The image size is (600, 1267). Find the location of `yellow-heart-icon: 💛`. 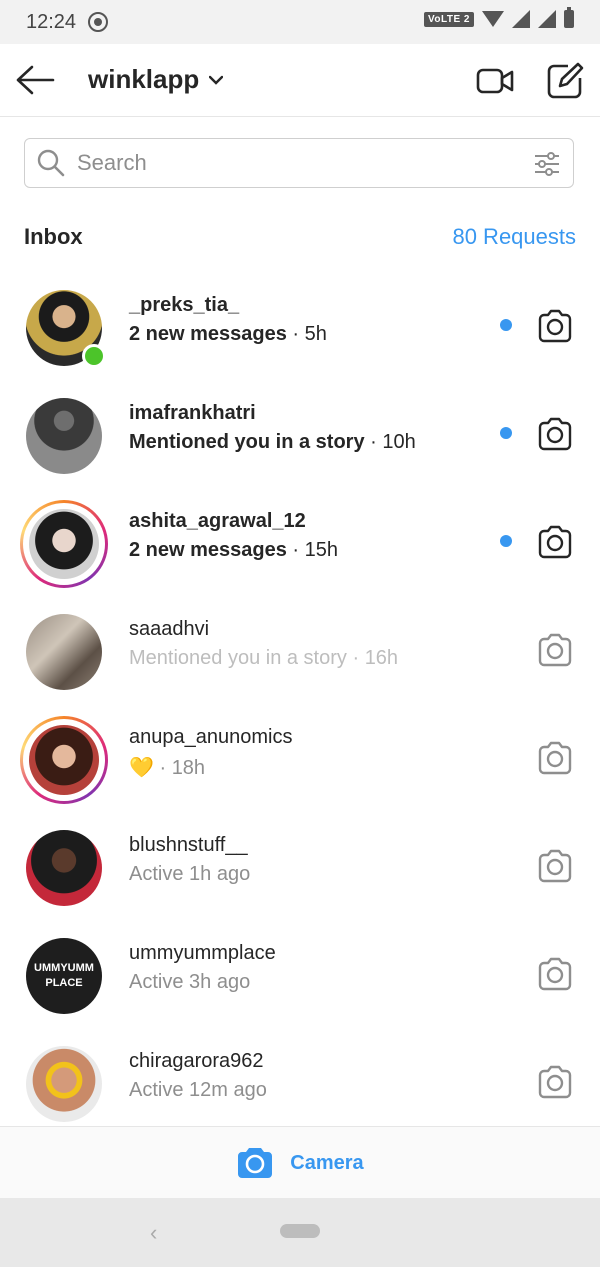

yellow-heart-icon: 💛 is located at coordinates (141, 768).